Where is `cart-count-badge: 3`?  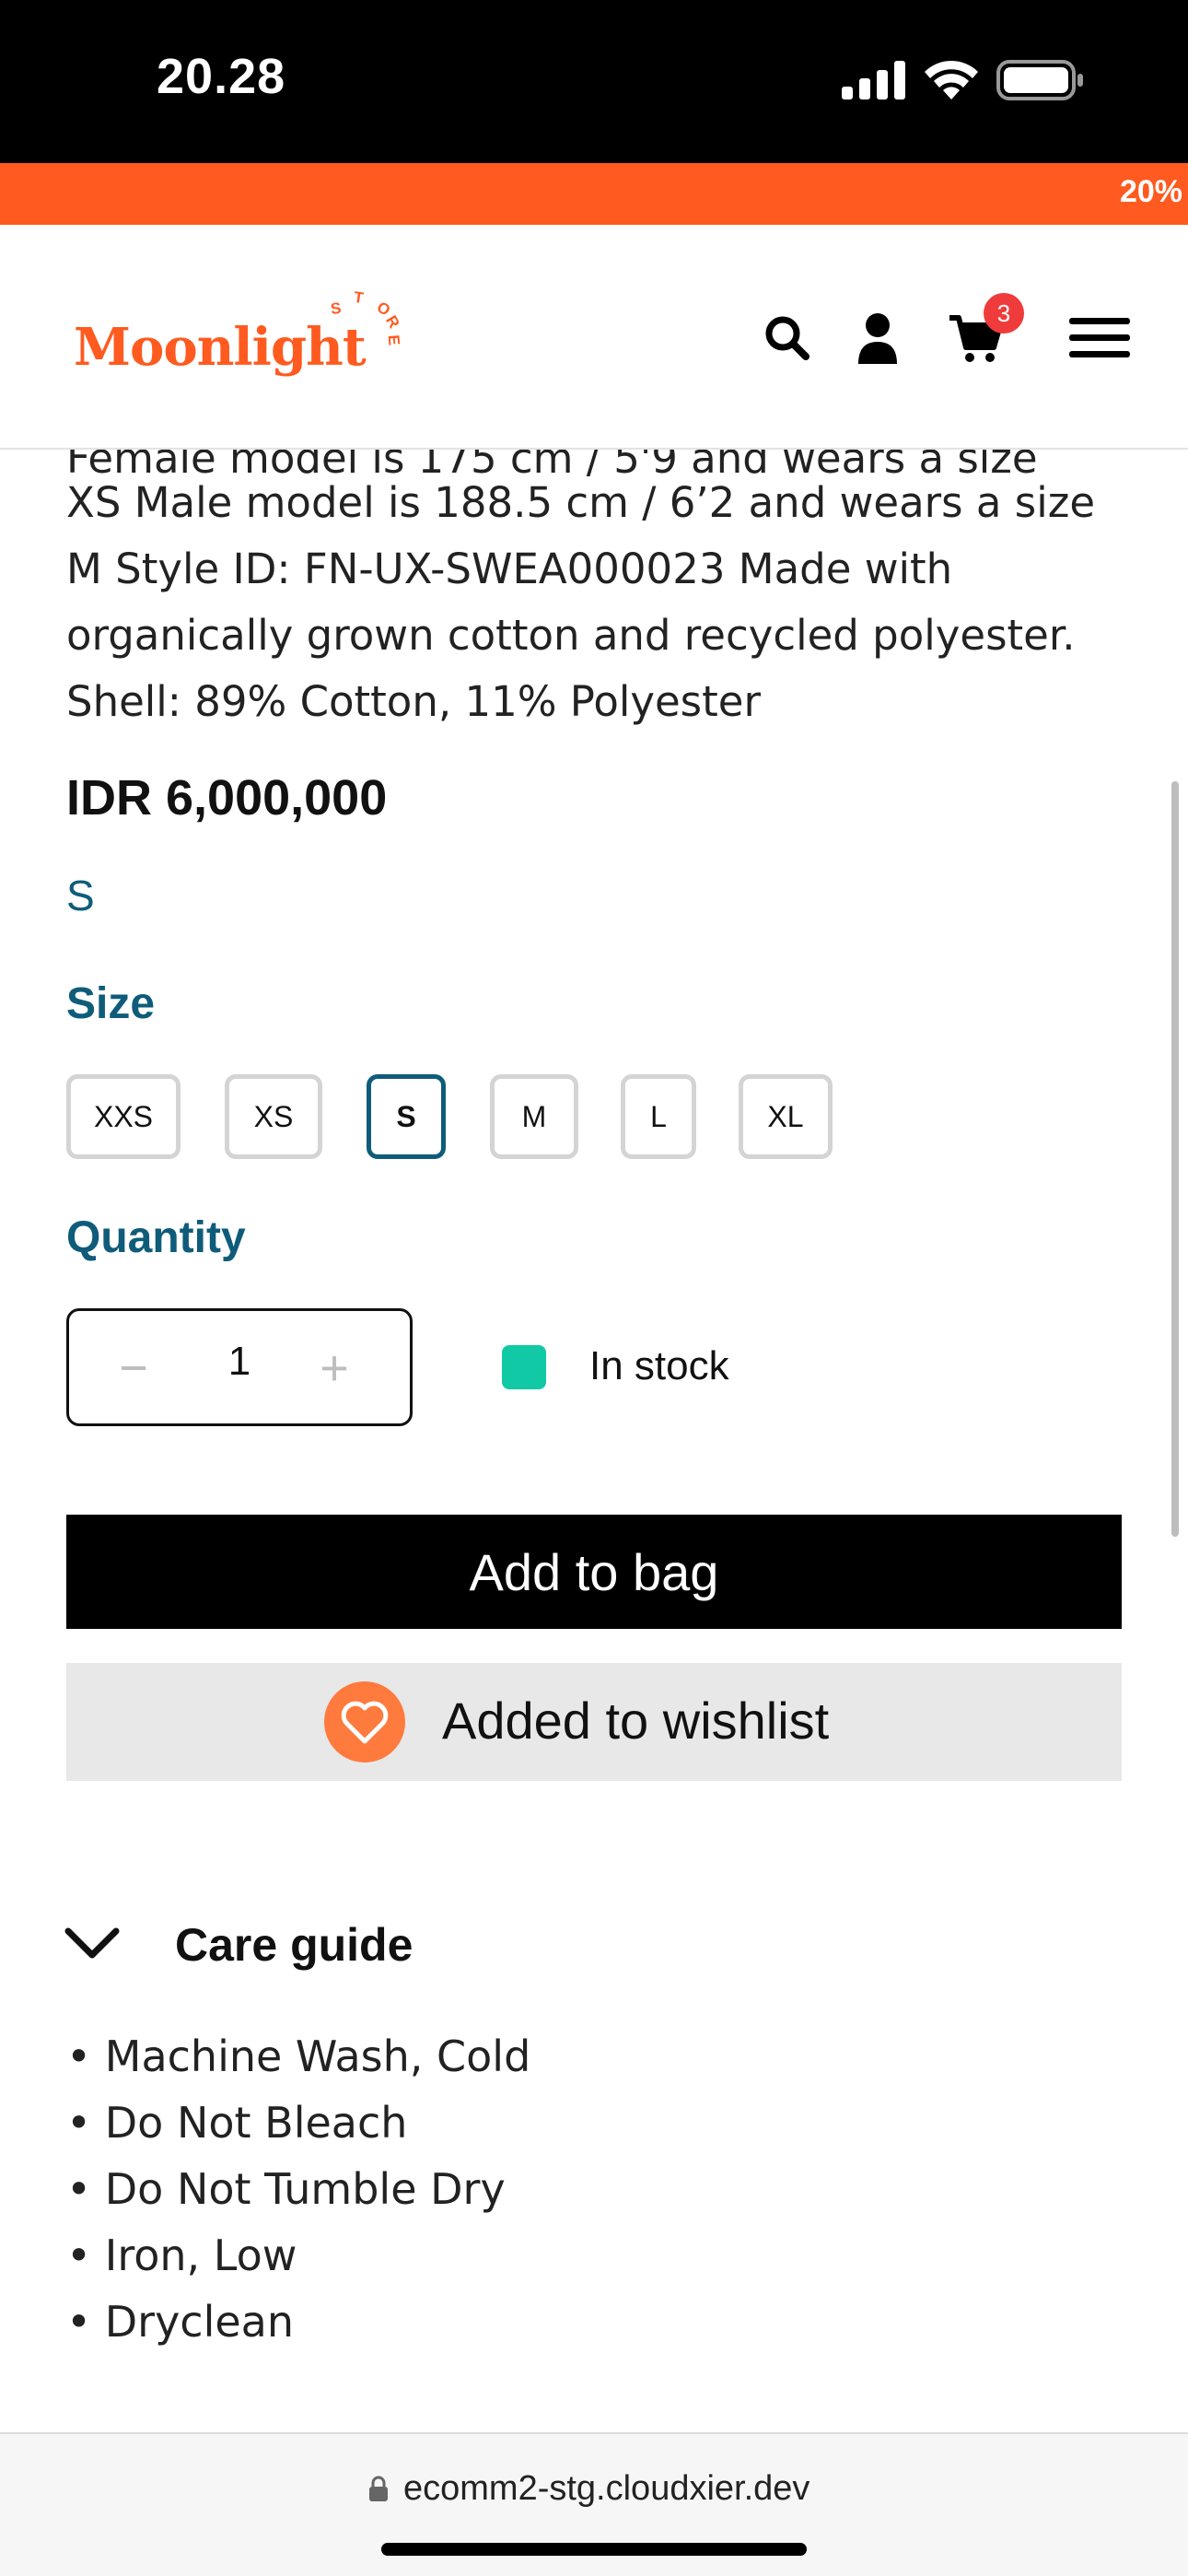
cart-count-badge: 3 is located at coordinates (1004, 313).